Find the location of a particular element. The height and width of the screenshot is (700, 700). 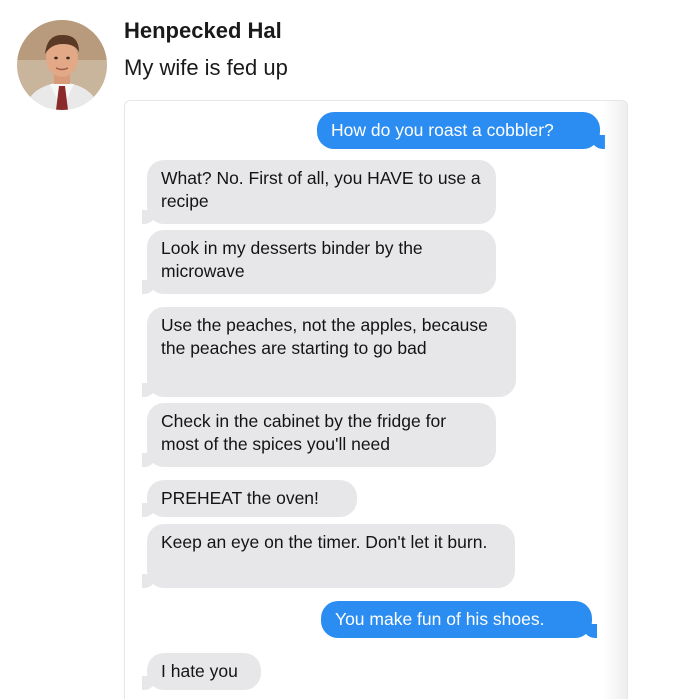

message-text: I hate you is located at coordinates (199, 671).